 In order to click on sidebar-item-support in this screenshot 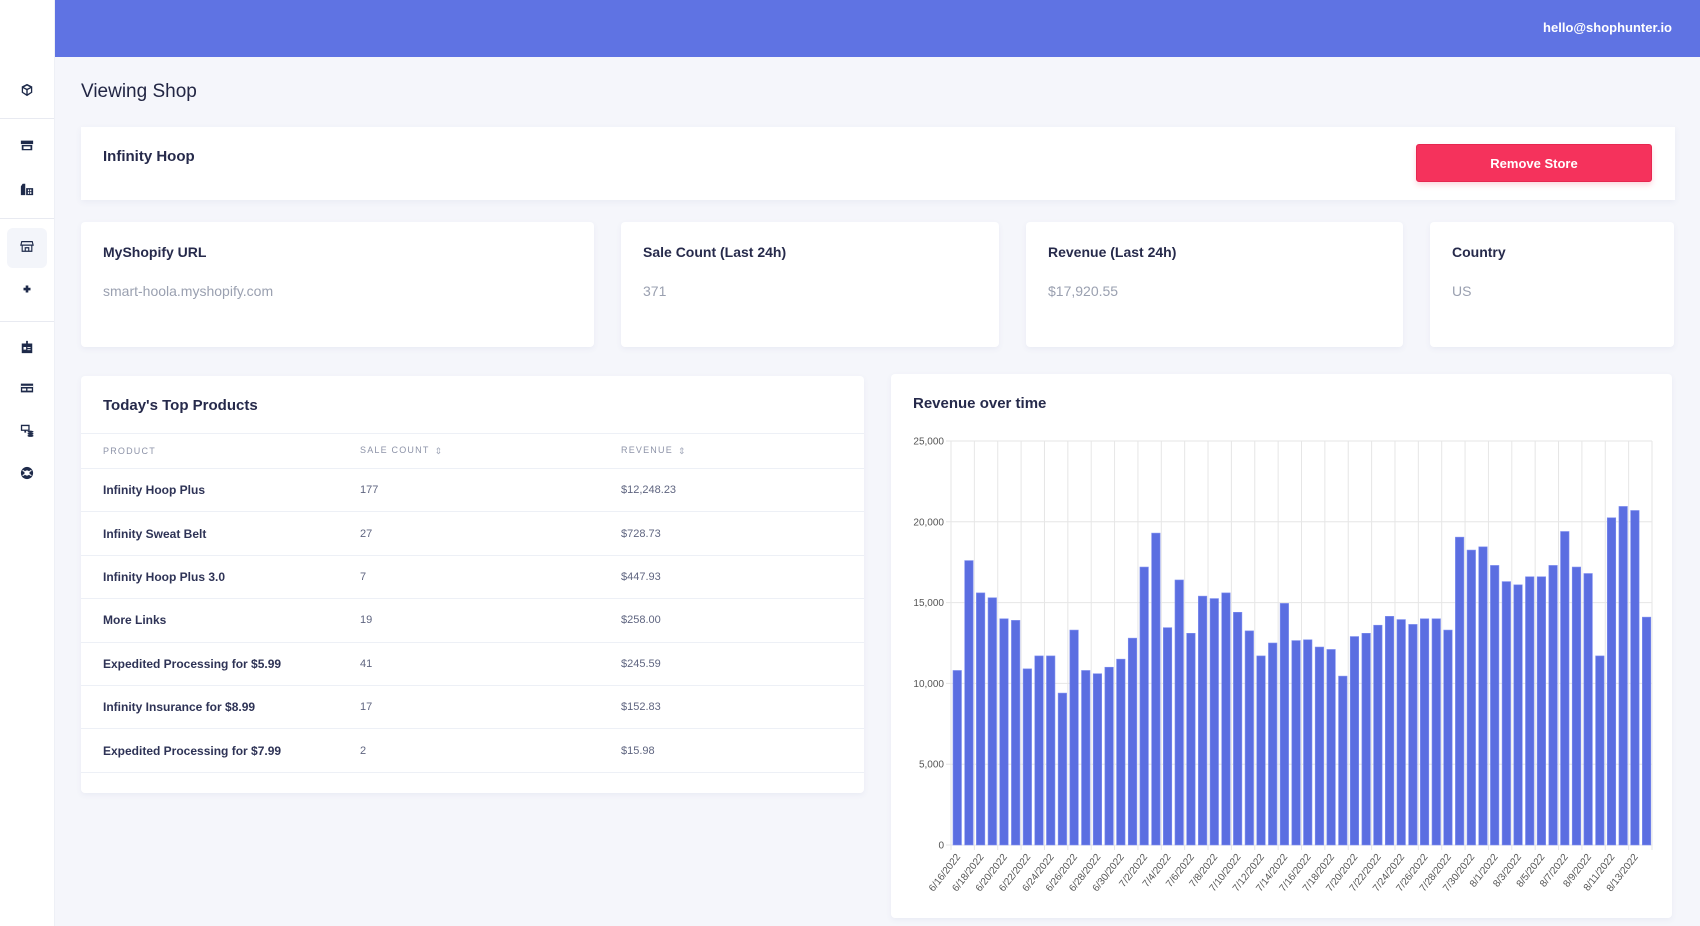, I will do `click(27, 475)`.